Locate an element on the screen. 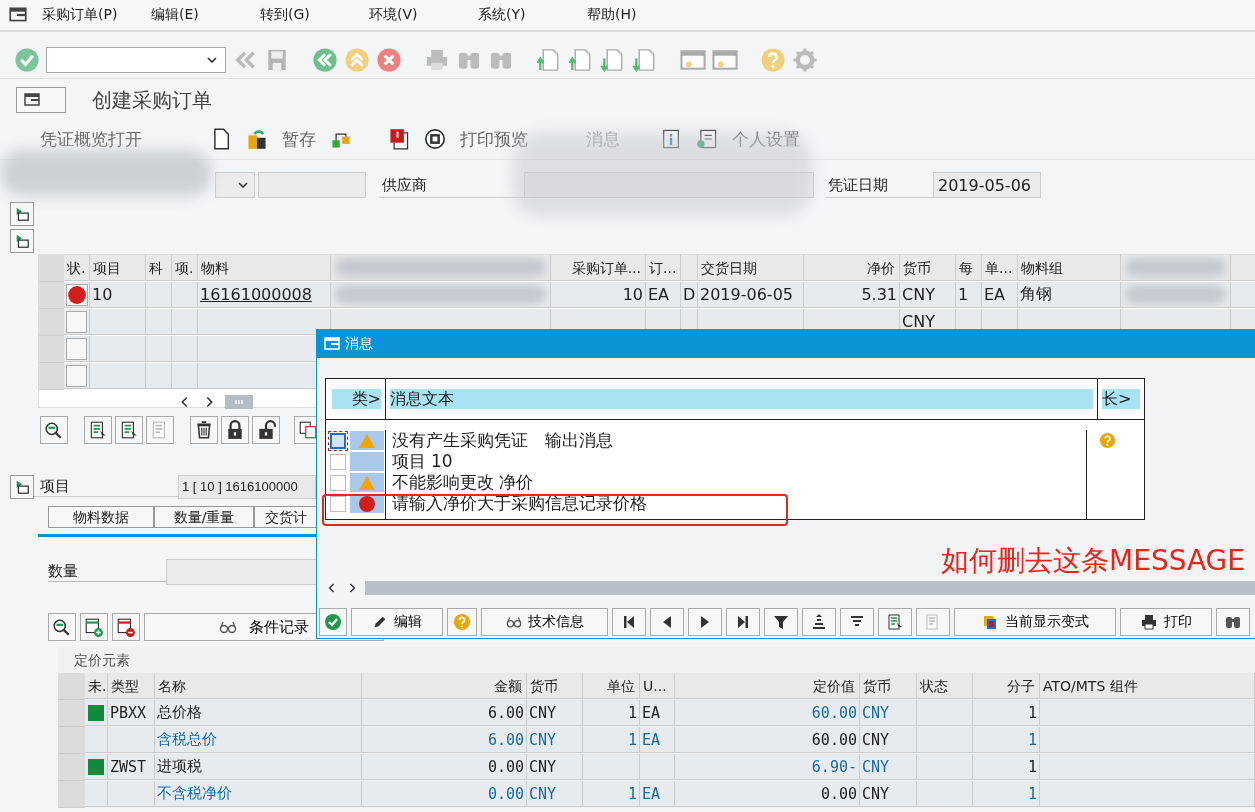 The image size is (1255, 812). column-header: 类> is located at coordinates (356, 399).